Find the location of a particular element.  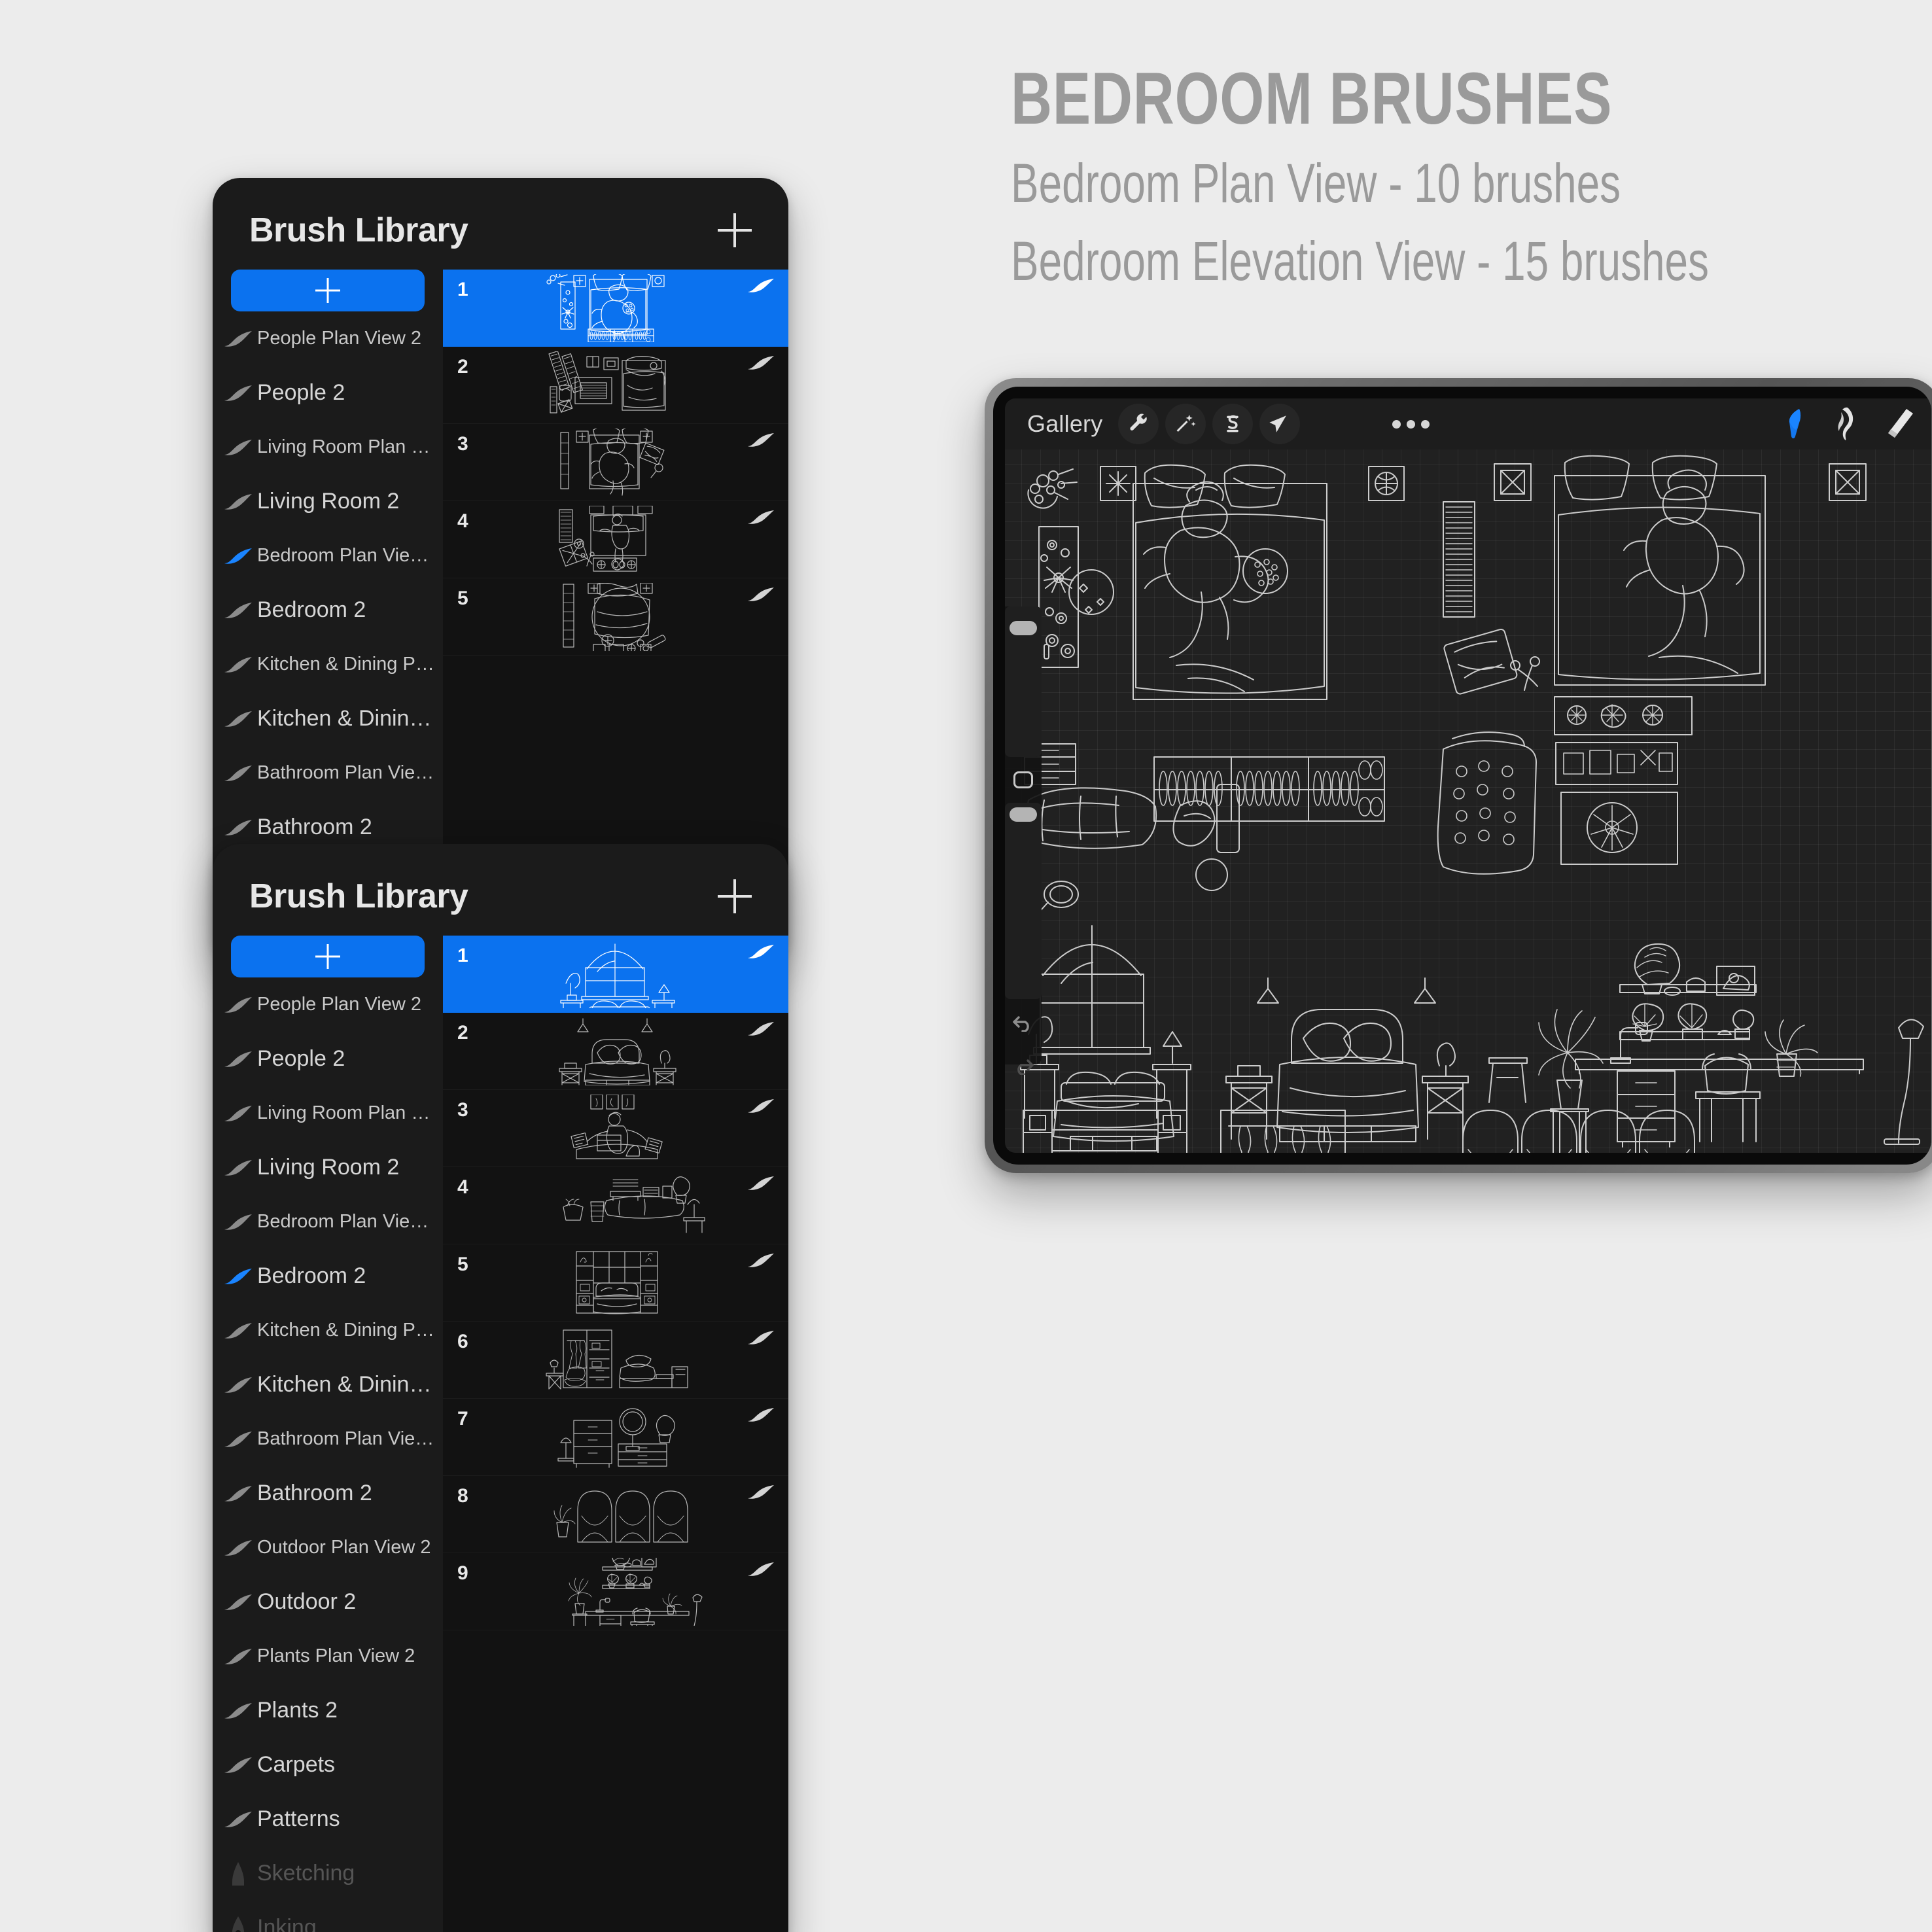

brush-row: 6 is located at coordinates (615, 1360).